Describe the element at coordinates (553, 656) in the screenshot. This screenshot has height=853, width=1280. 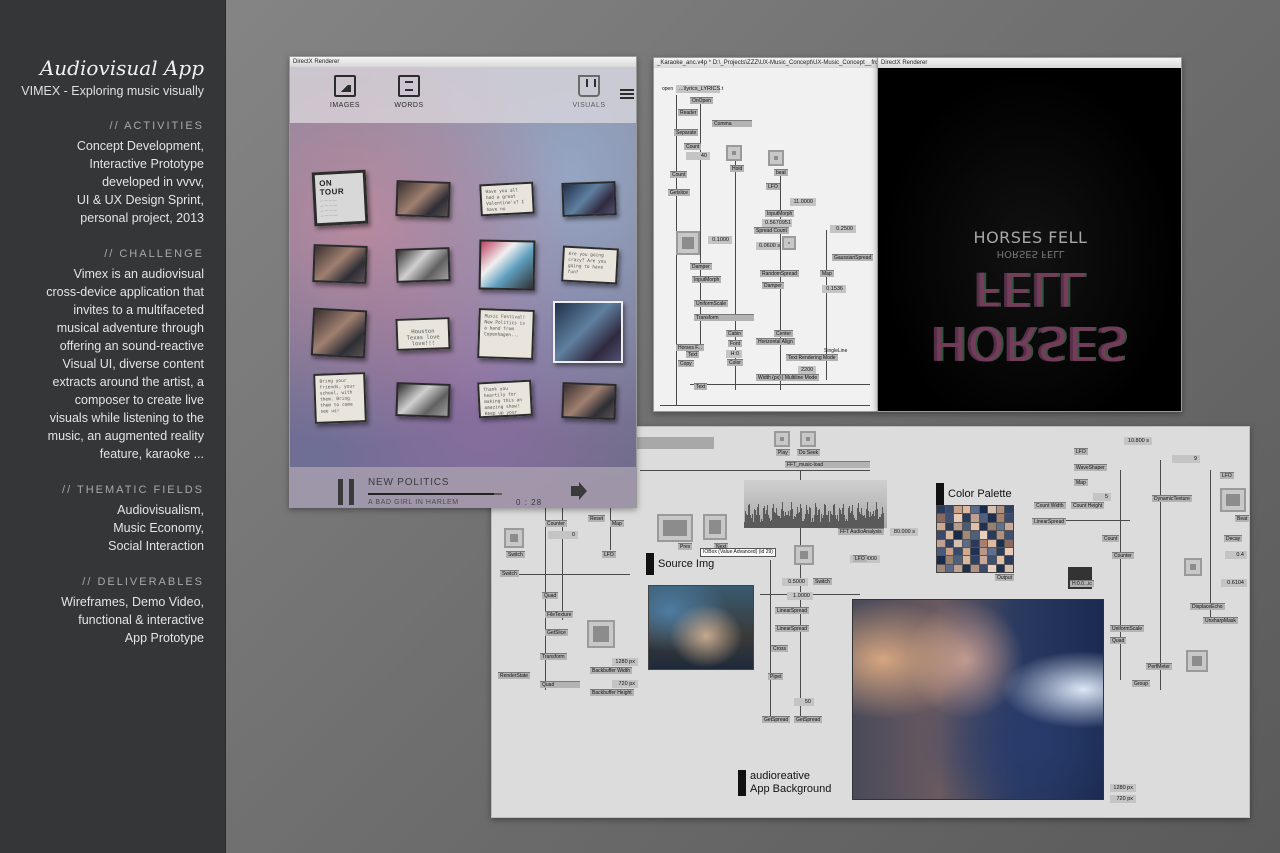
I see `node-transform: Transform` at that location.